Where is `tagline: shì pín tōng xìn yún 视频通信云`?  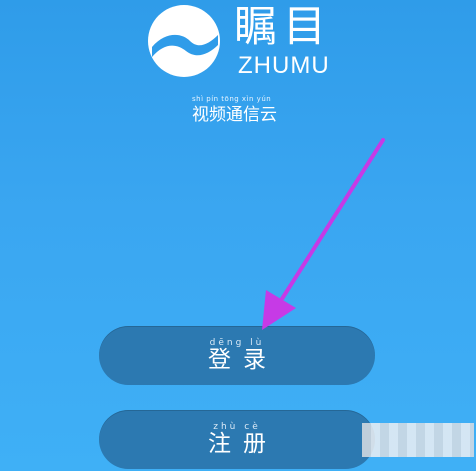
tagline: shì pín tōng xìn yún 视频通信云 is located at coordinates (242, 110).